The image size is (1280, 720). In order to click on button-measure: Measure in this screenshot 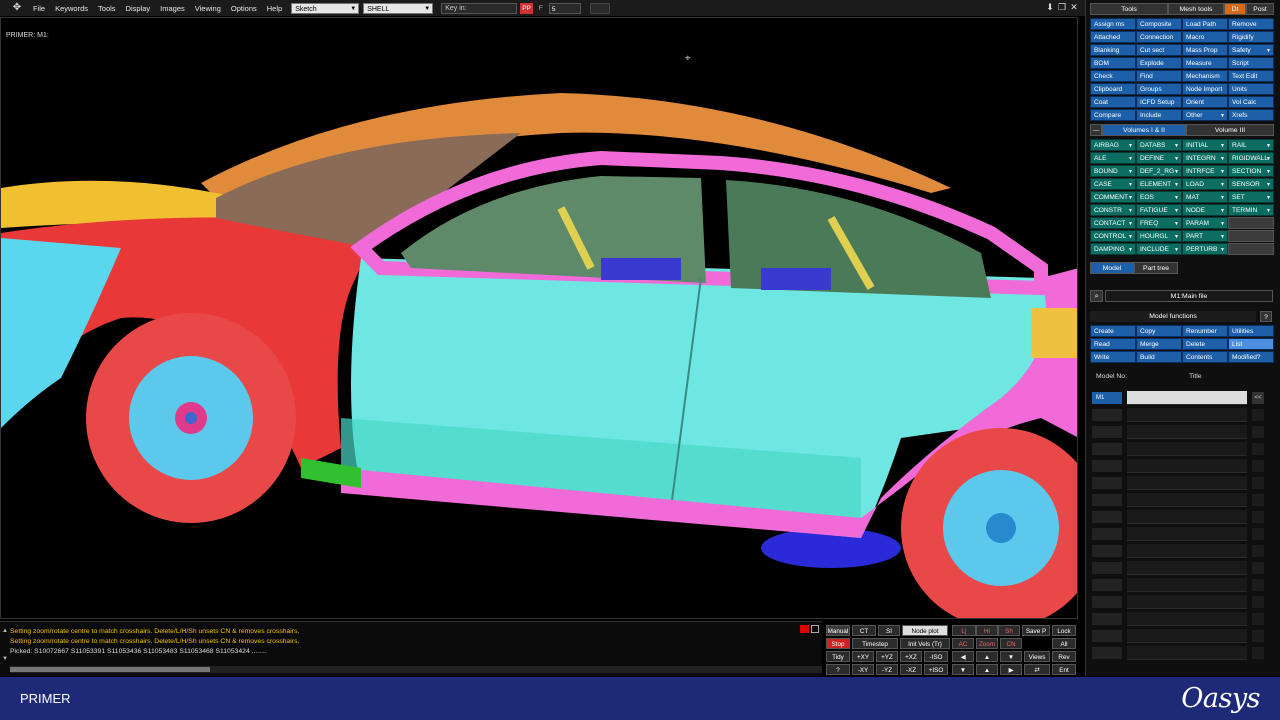, I will do `click(1205, 63)`.